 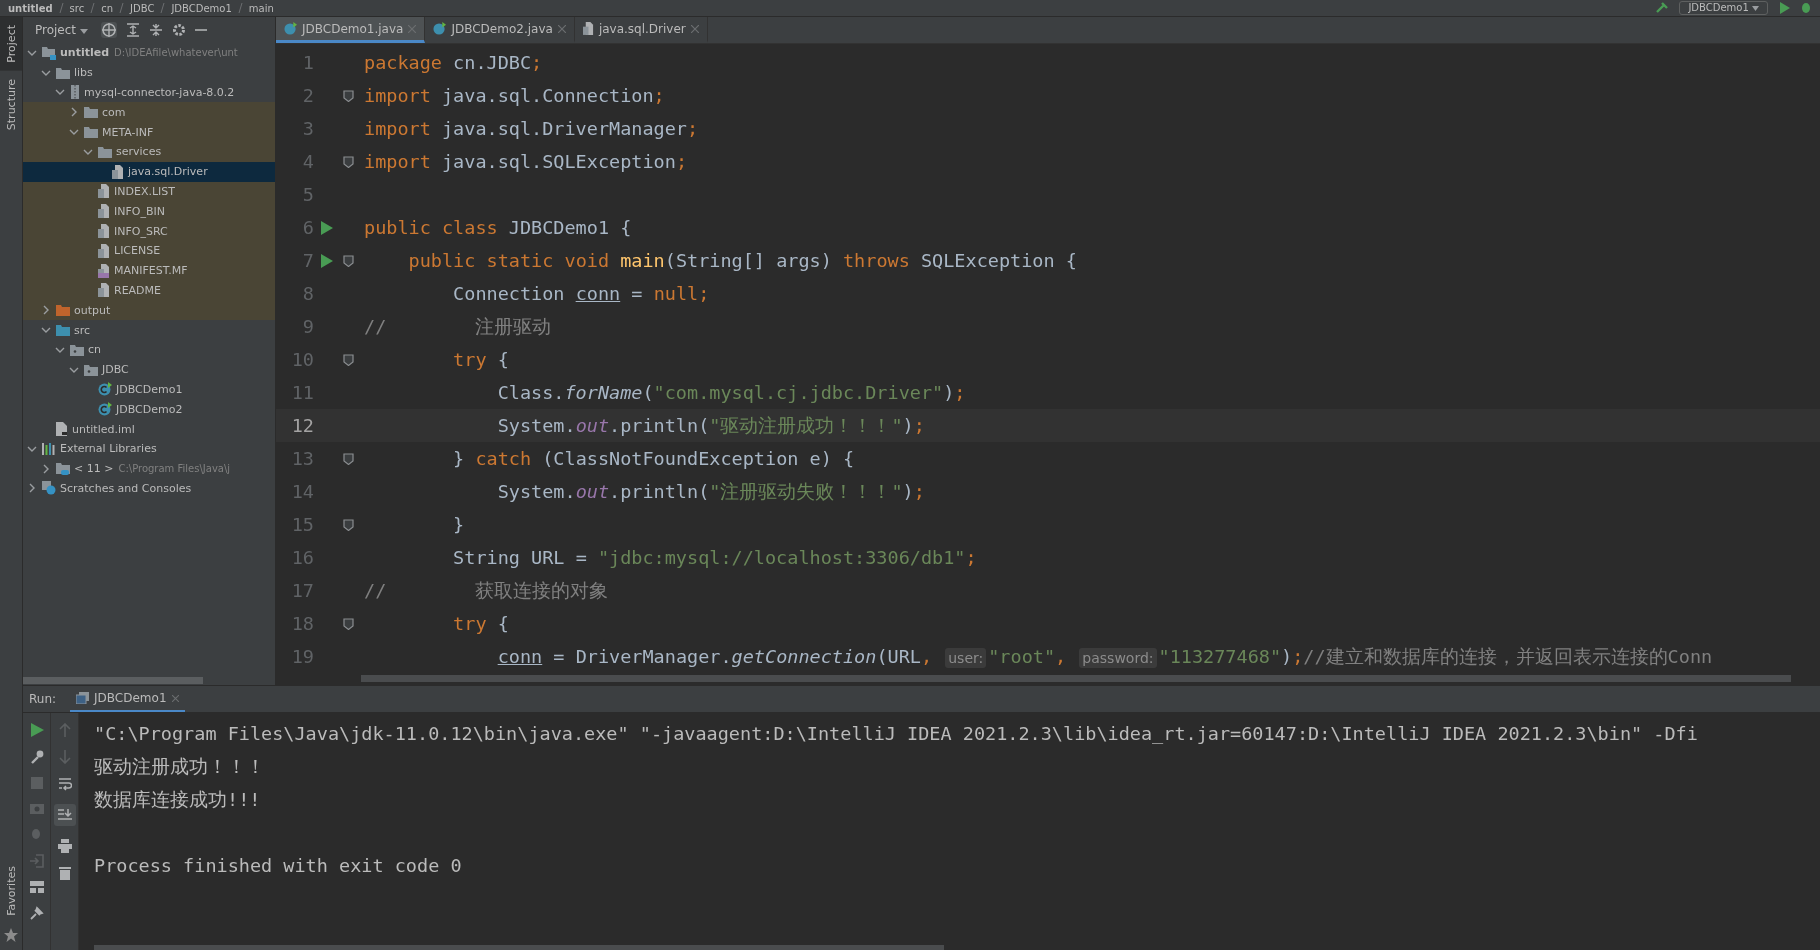 I want to click on collapse-all-icon, so click(x=155, y=30).